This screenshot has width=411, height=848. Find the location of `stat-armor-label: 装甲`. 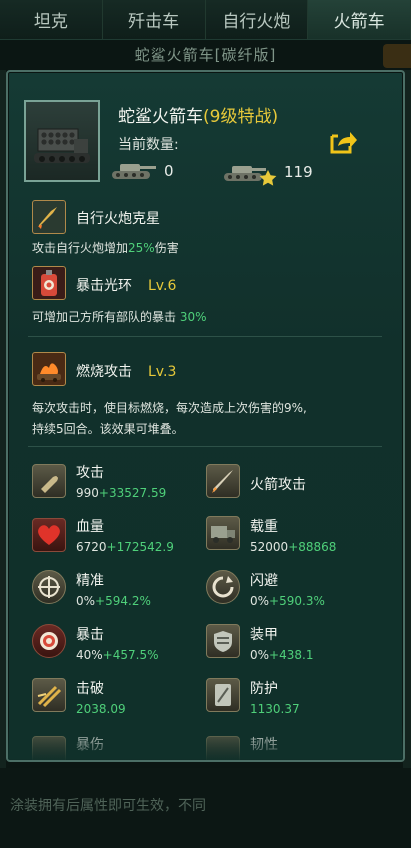

stat-armor-label: 装甲 is located at coordinates (264, 635).